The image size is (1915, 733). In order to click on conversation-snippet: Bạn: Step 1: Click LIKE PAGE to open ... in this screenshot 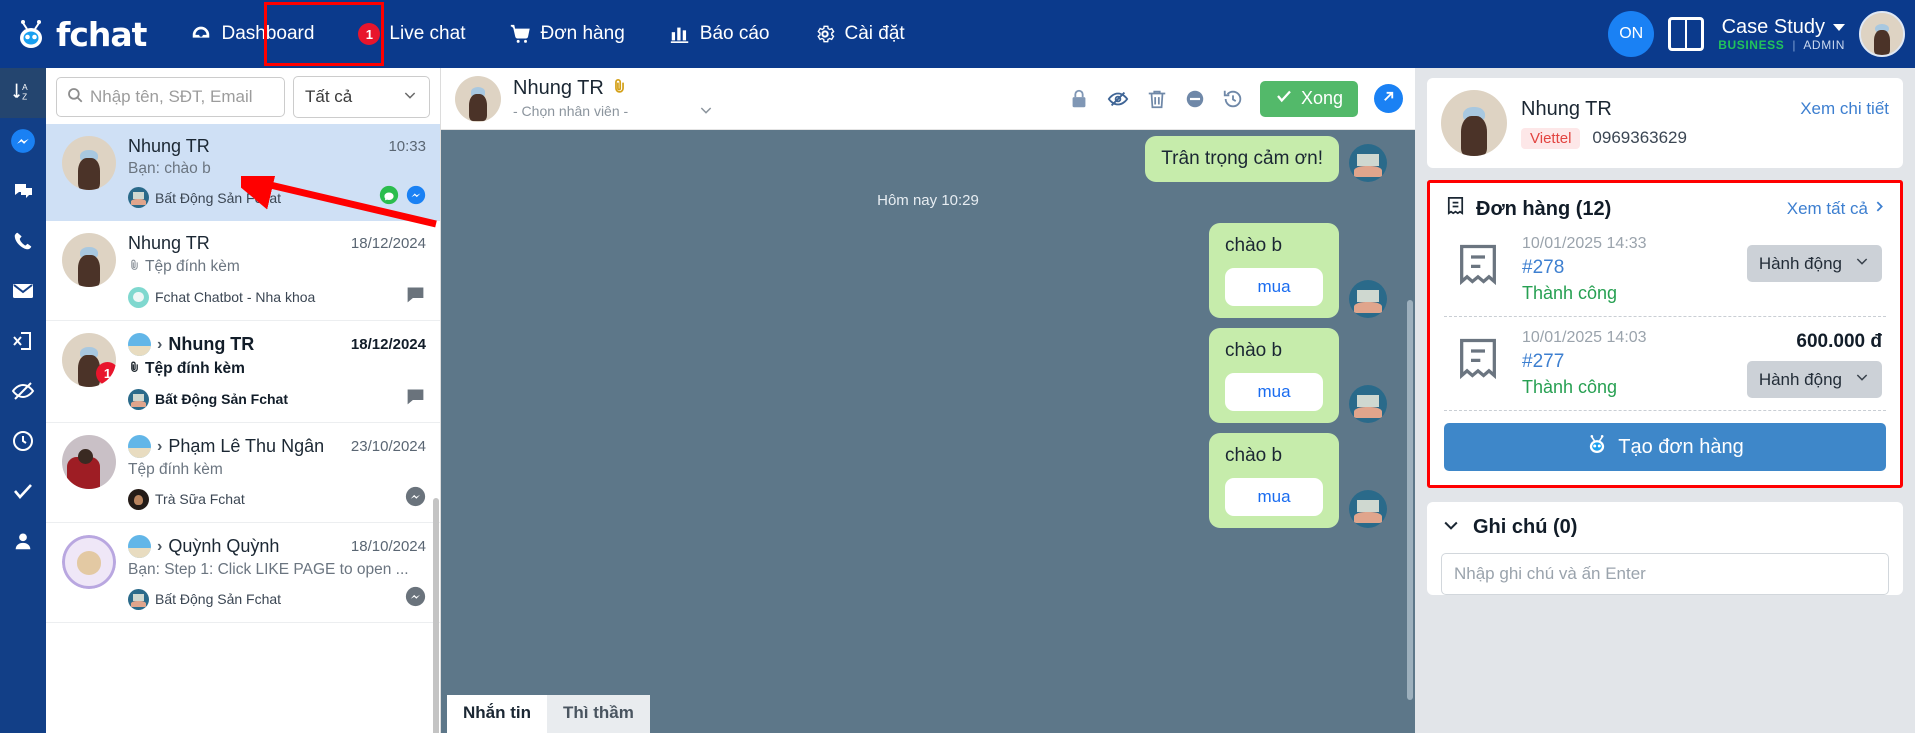, I will do `click(268, 569)`.